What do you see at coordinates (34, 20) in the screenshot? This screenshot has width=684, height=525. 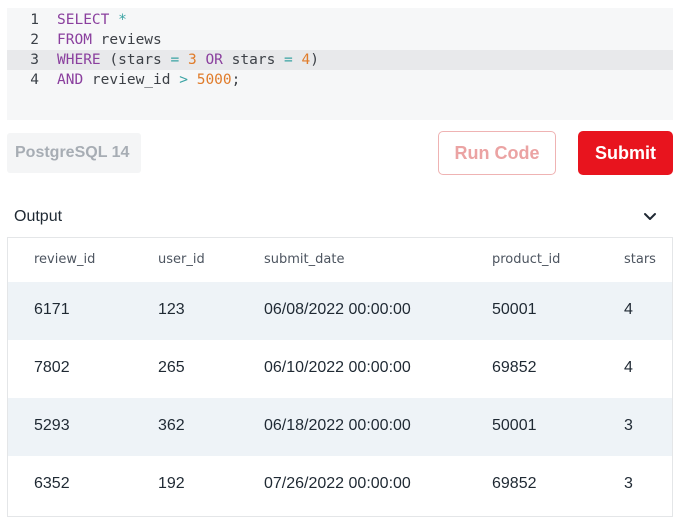 I see `line-number: 1` at bounding box center [34, 20].